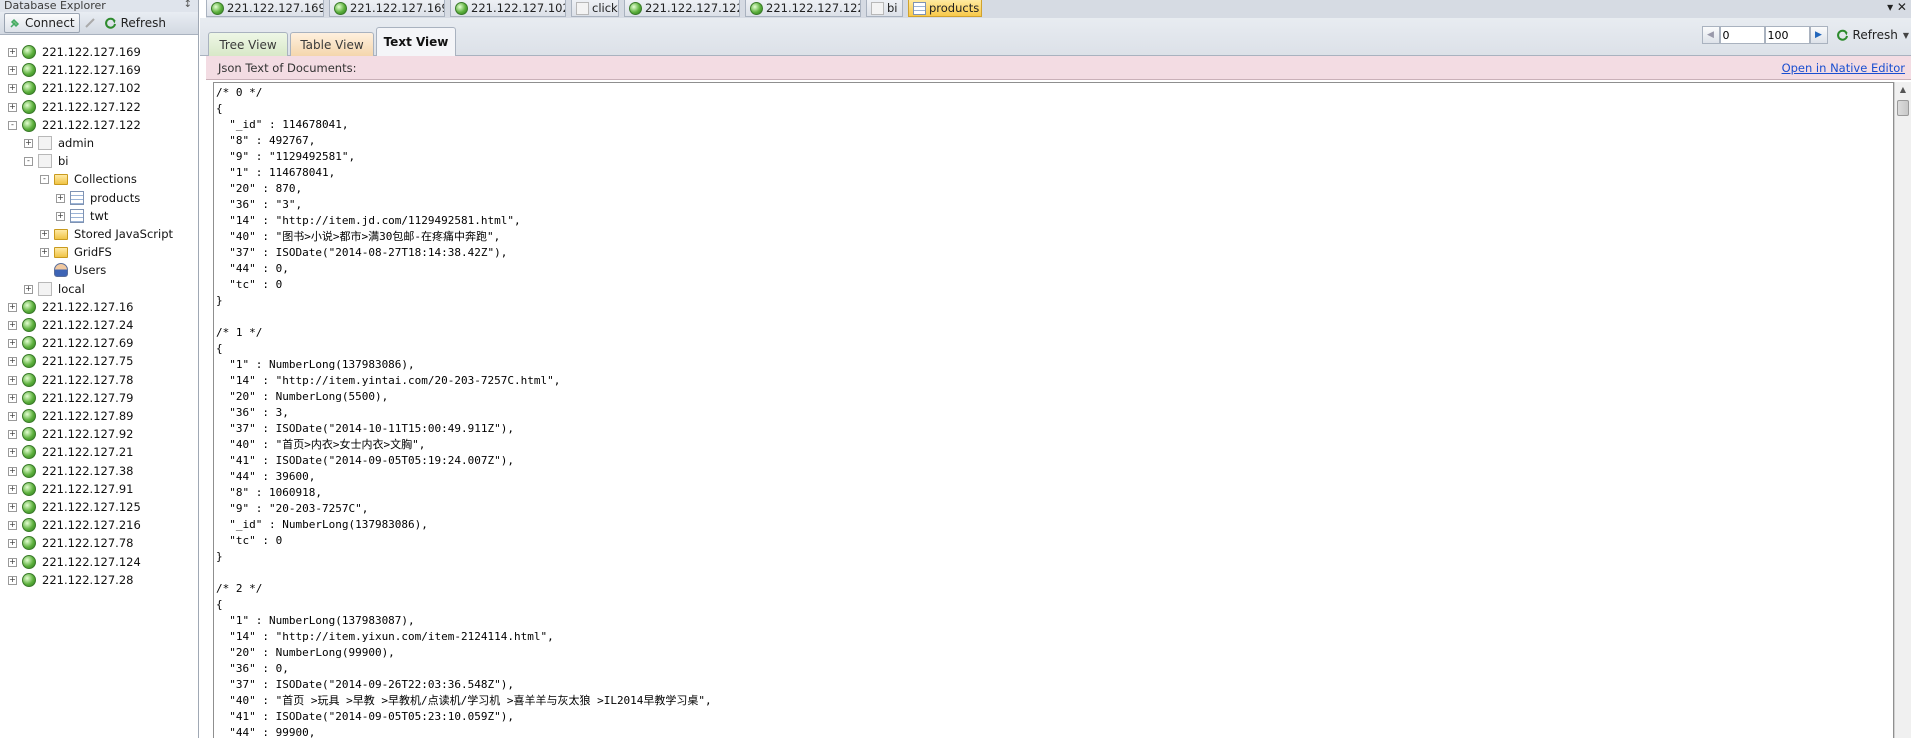  I want to click on document-tab: click, so click(595, 8).